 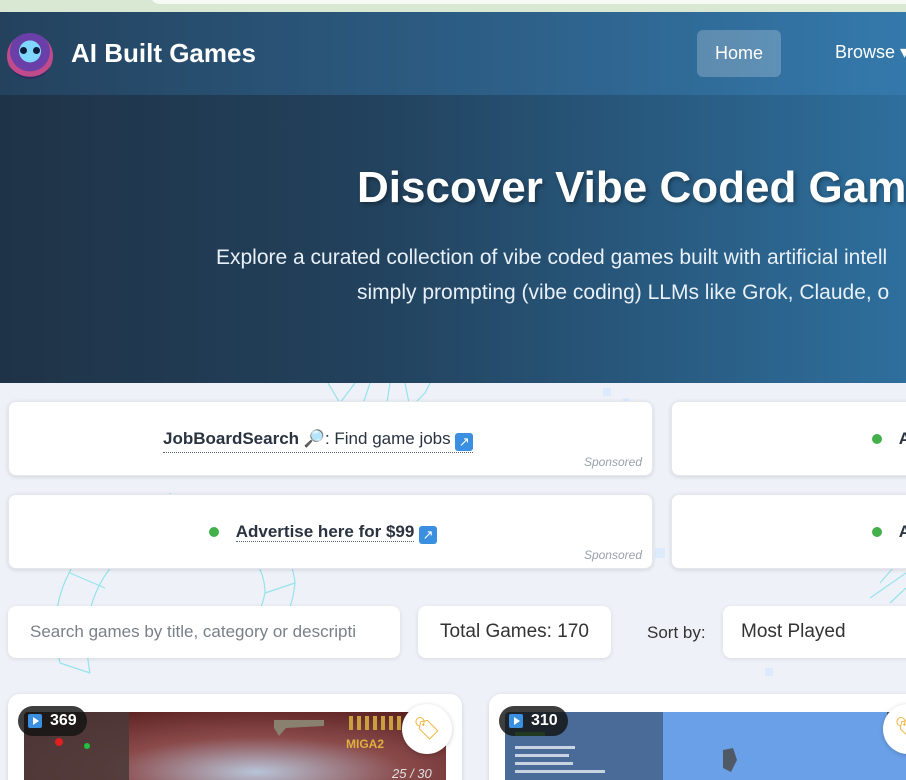 I want to click on nav-home-link: Home, so click(x=739, y=53).